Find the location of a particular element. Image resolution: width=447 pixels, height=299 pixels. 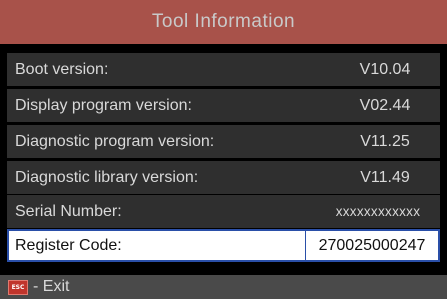

diagnostic-program-version-label: Diagnostic program version: is located at coordinates (115, 141).